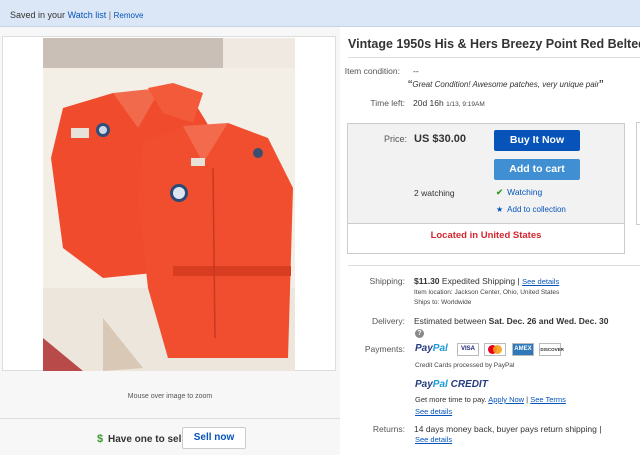 The height and width of the screenshot is (455, 640). I want to click on returns-details: See details, so click(433, 439).